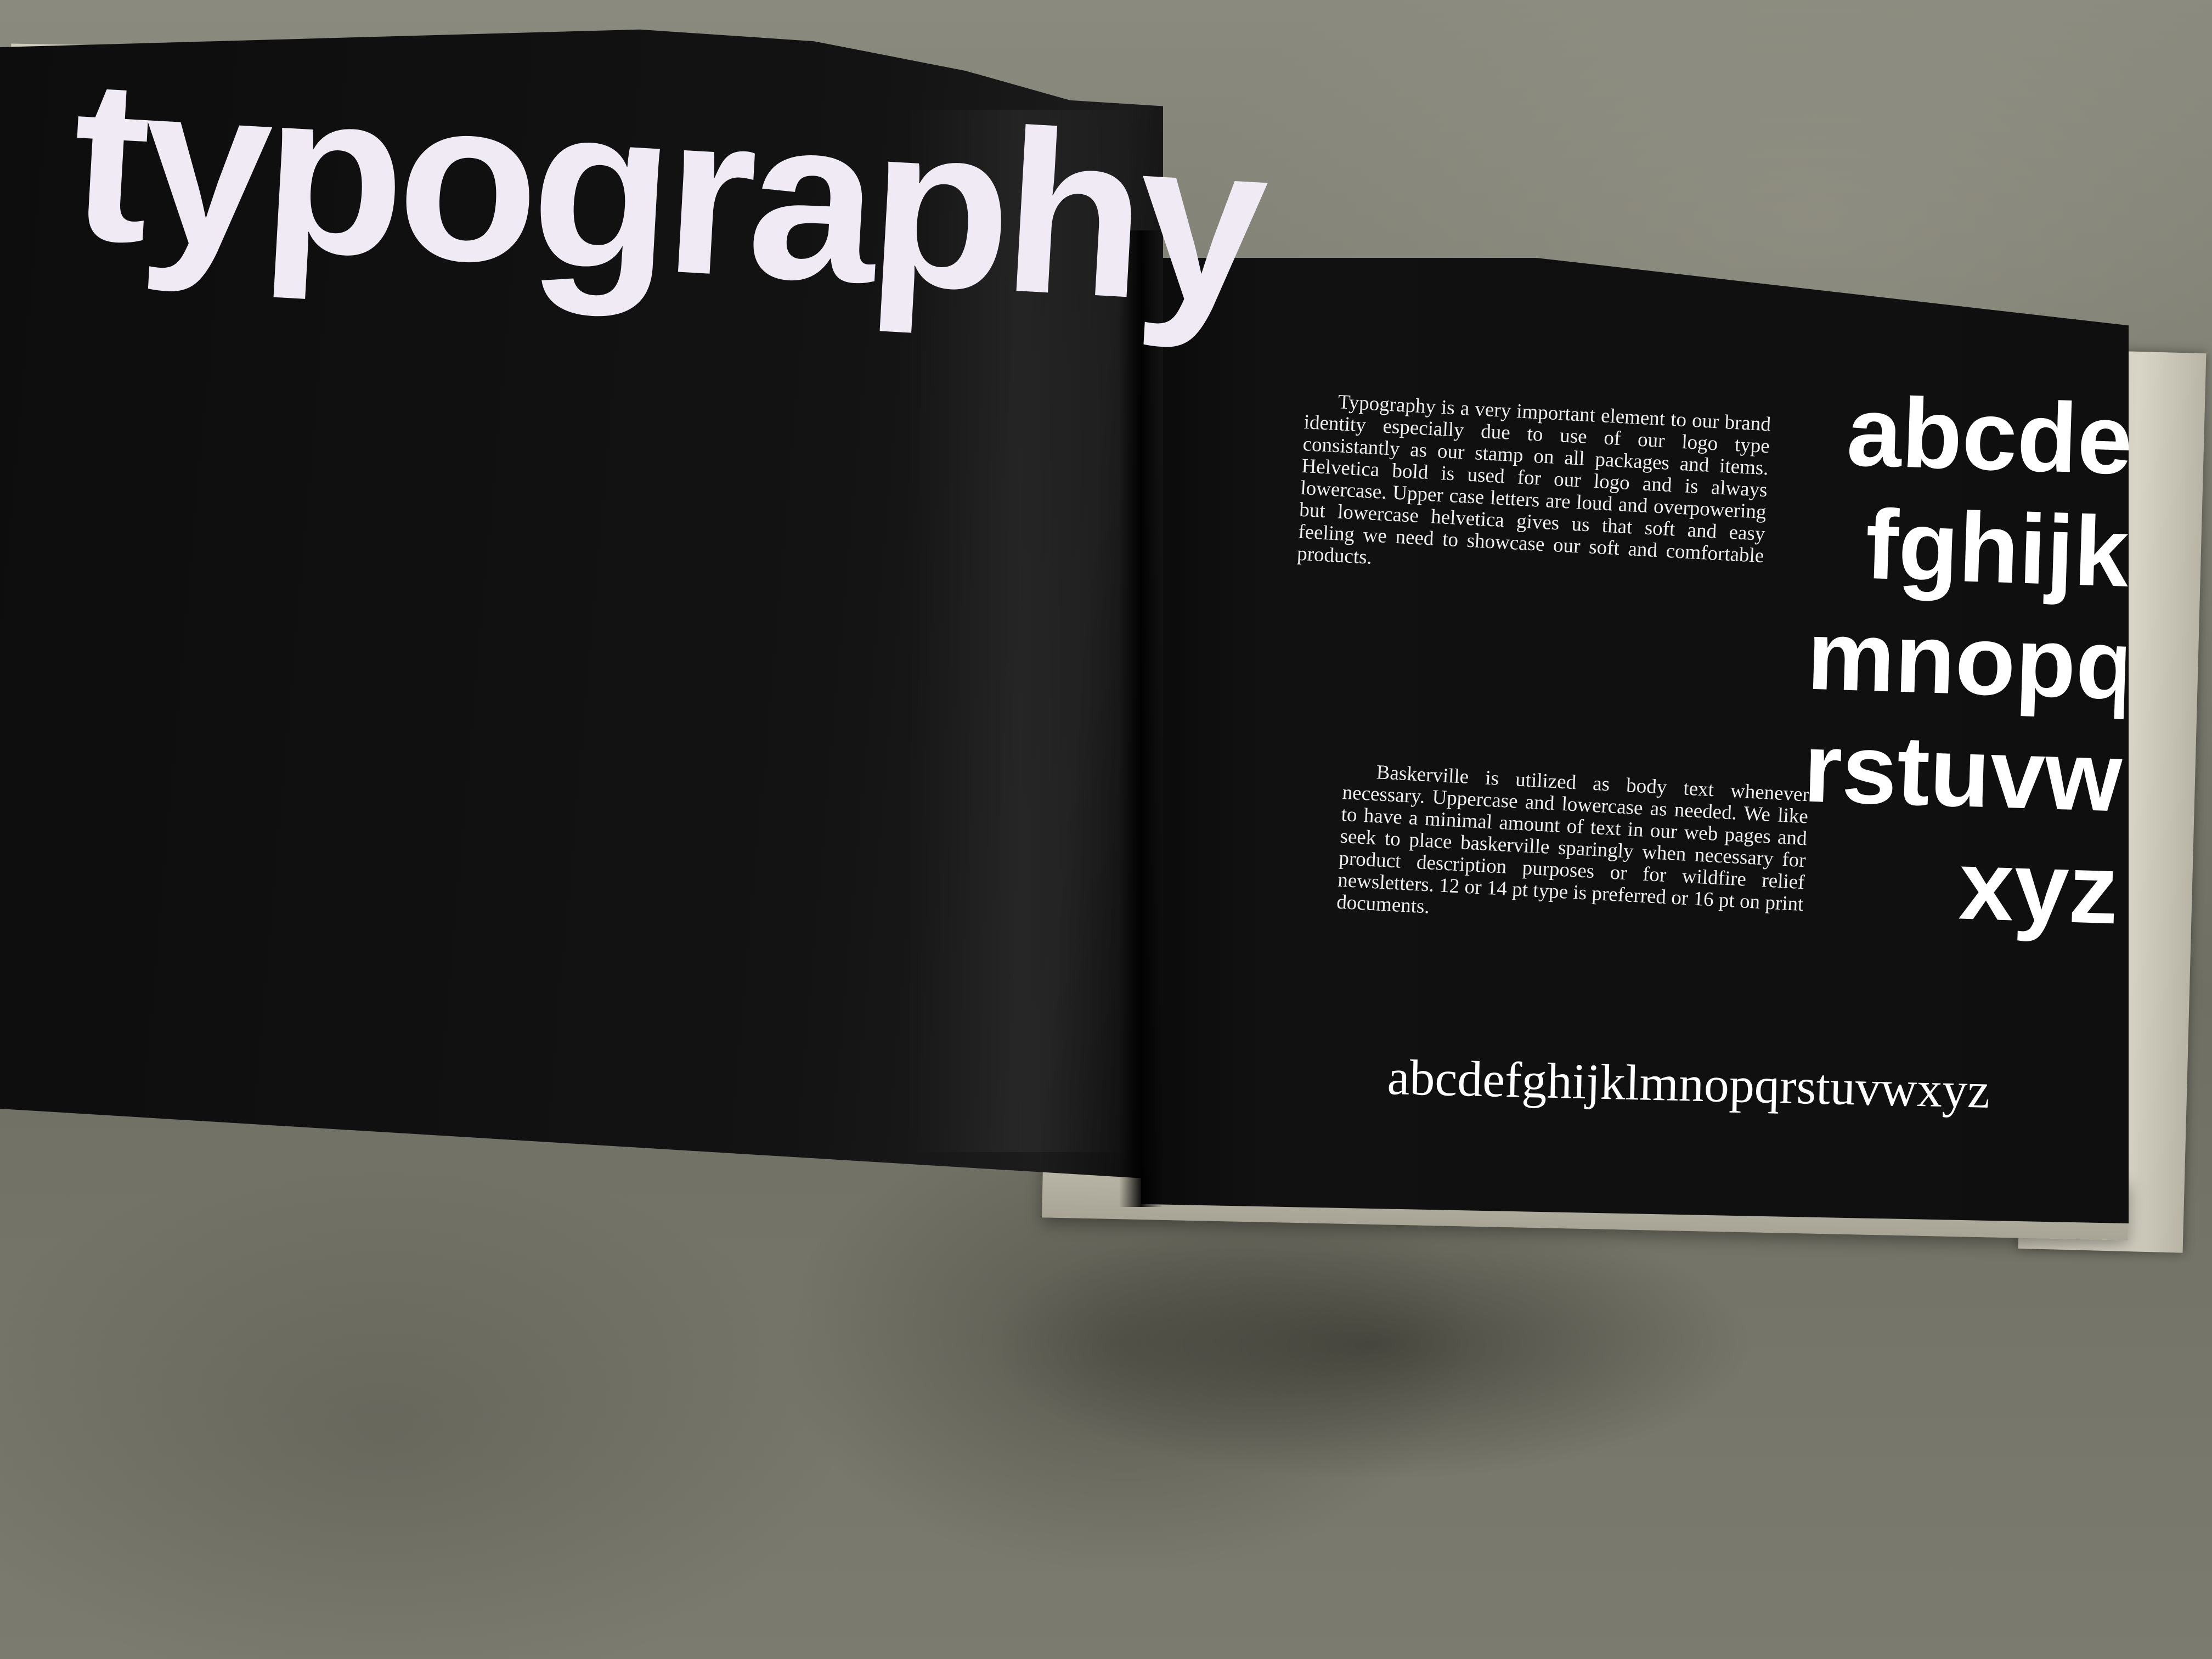  Describe the element at coordinates (1970, 660) in the screenshot. I see `alphabet-line: mnopq` at that location.